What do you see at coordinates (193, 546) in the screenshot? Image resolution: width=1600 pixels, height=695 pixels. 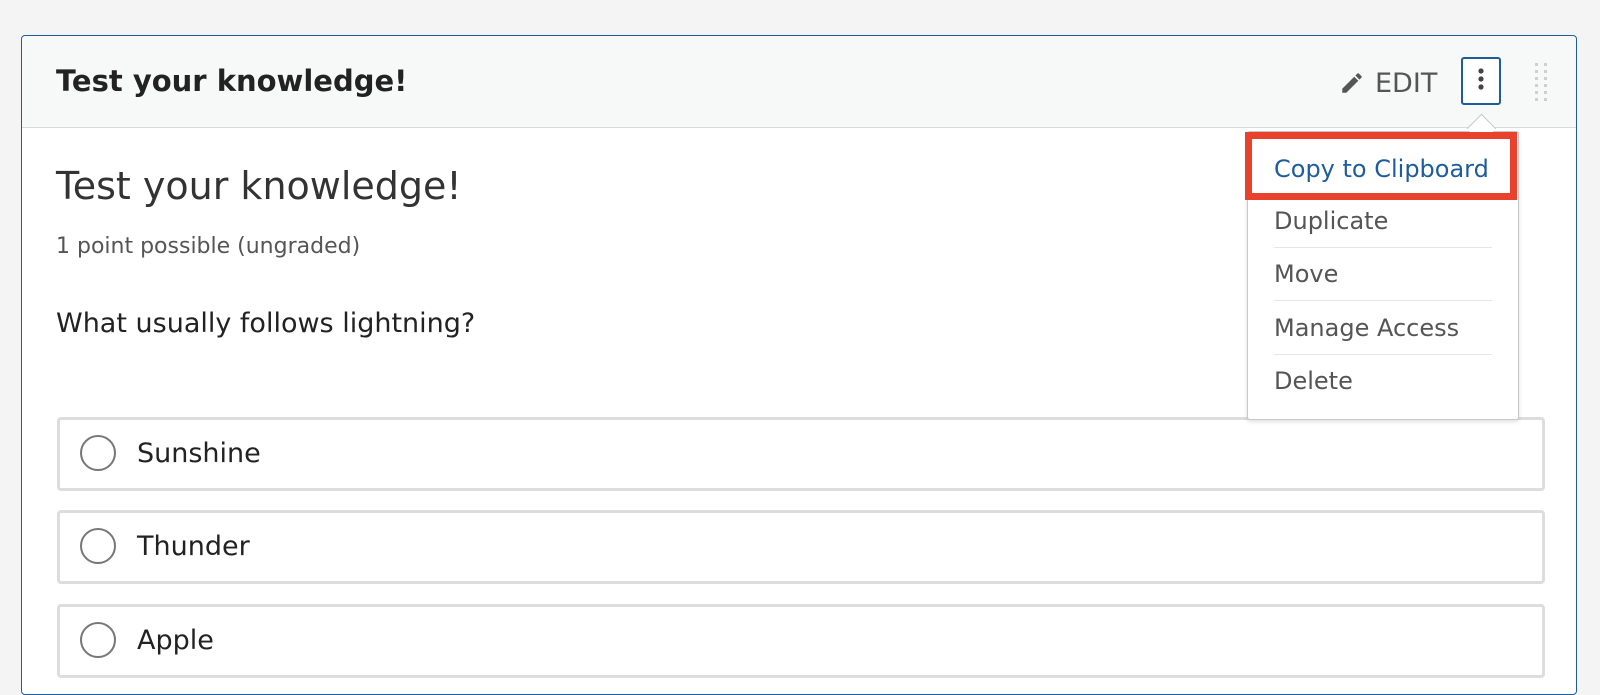 I see `choice-label: Thunder` at bounding box center [193, 546].